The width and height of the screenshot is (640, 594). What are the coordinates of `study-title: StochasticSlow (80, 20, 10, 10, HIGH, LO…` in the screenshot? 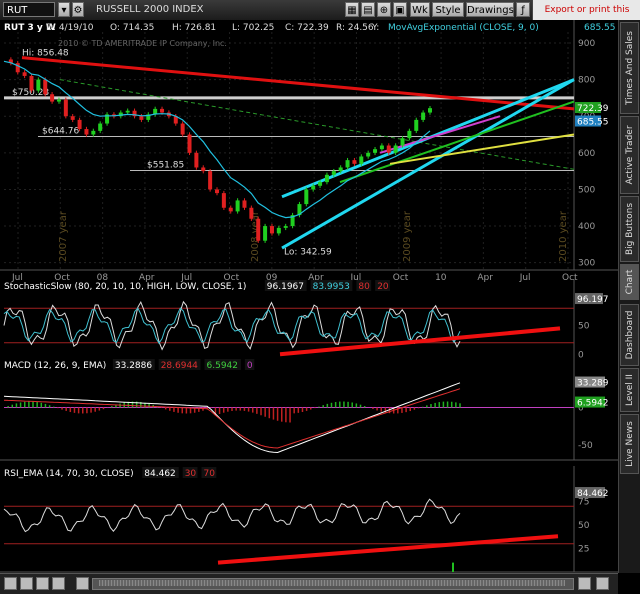 It's located at (125, 287).